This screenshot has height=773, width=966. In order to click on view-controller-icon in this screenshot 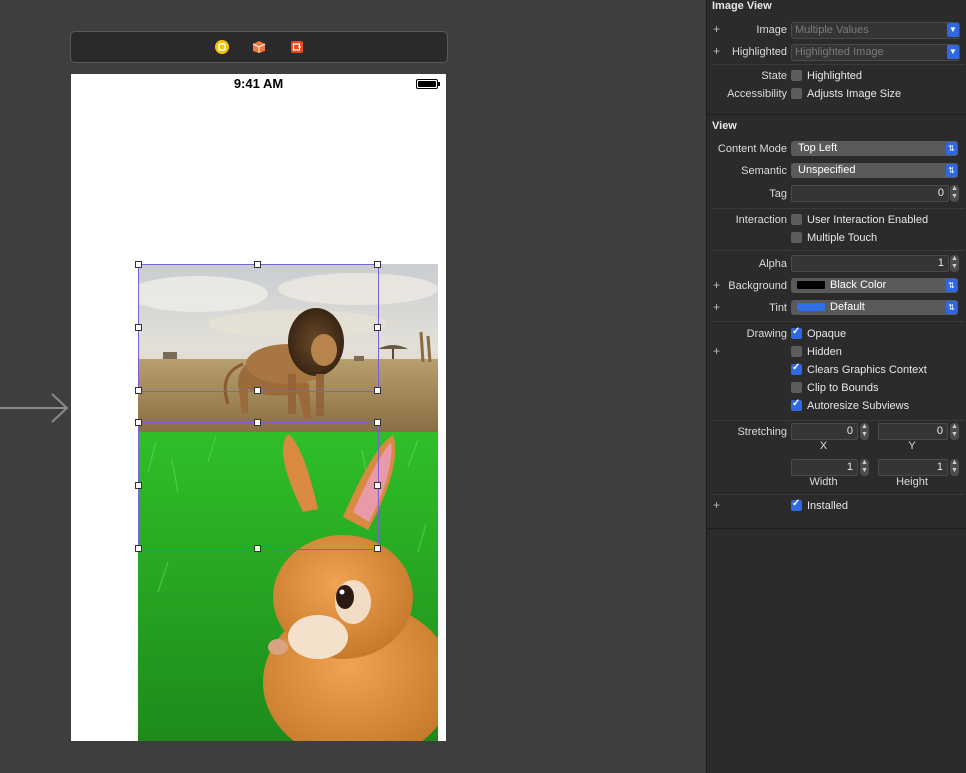, I will do `click(222, 47)`.